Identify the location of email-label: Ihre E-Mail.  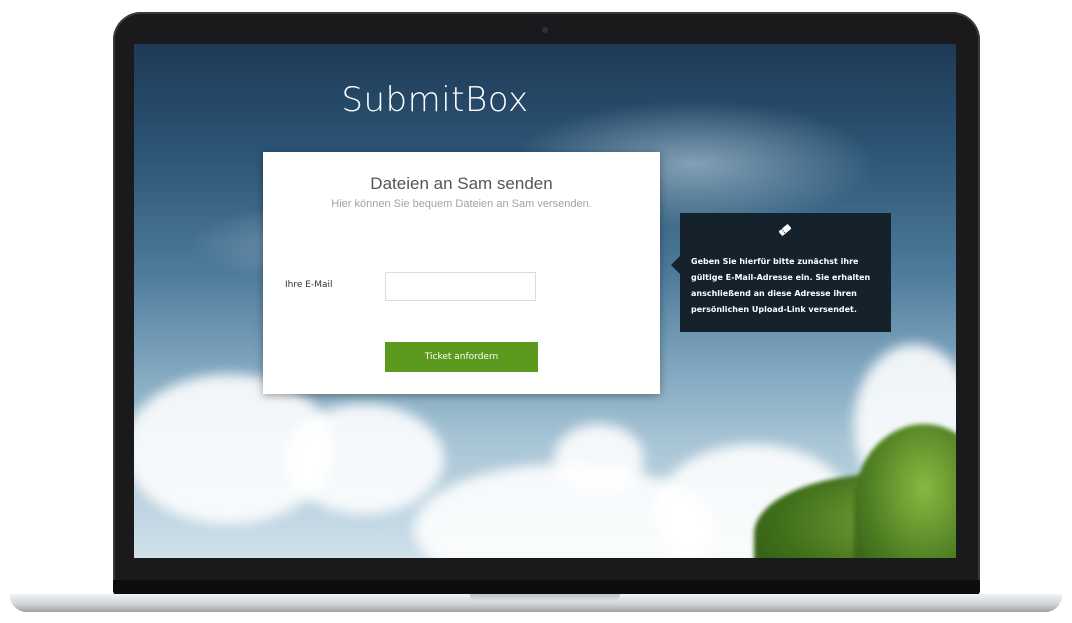
(309, 285).